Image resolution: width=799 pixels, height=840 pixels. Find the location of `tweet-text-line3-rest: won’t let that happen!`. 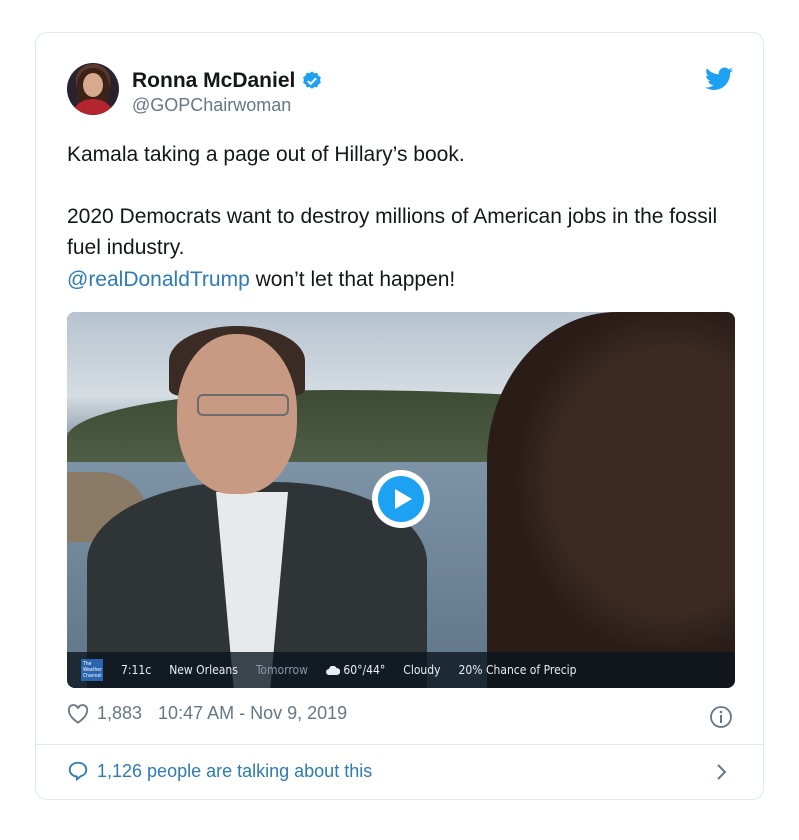

tweet-text-line3-rest: won’t let that happen! is located at coordinates (352, 279).